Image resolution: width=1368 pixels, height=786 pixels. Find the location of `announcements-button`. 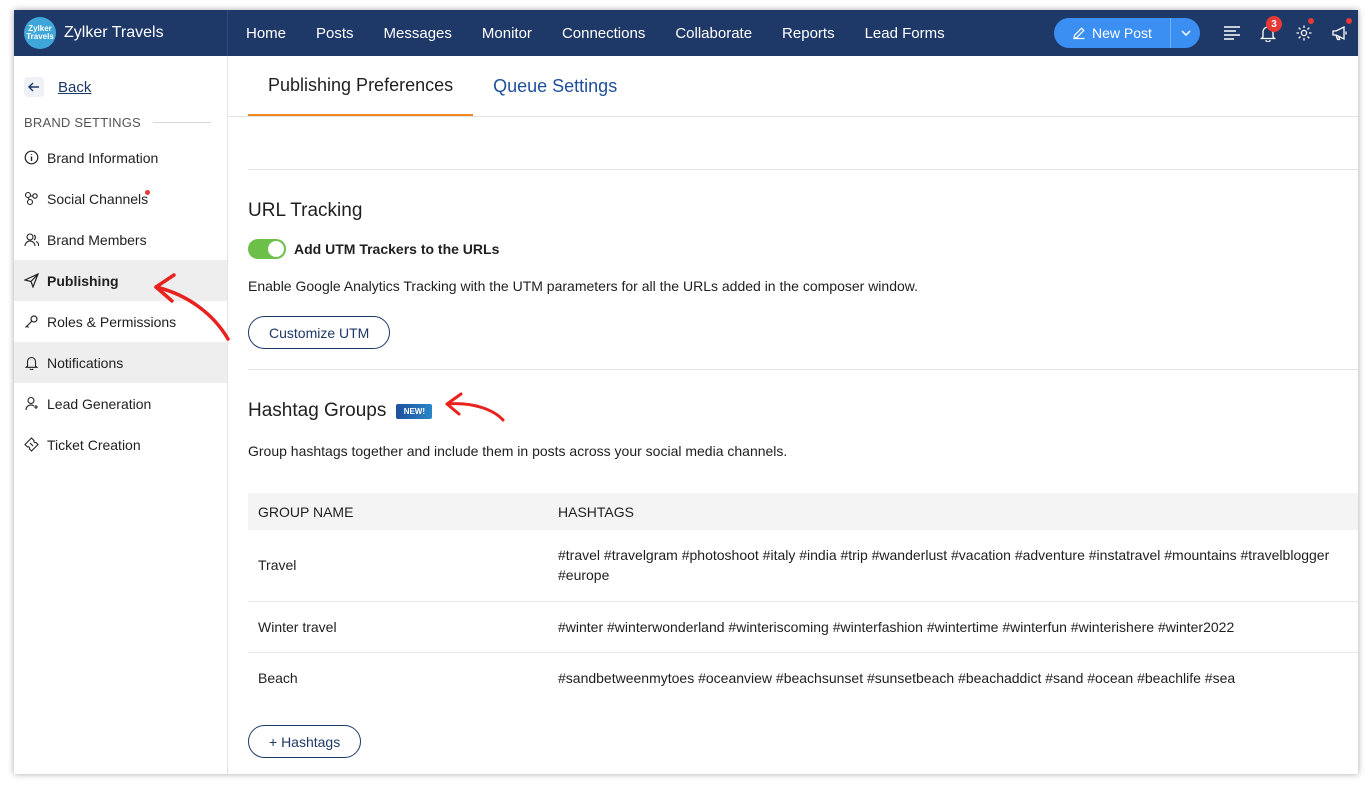

announcements-button is located at coordinates (1340, 33).